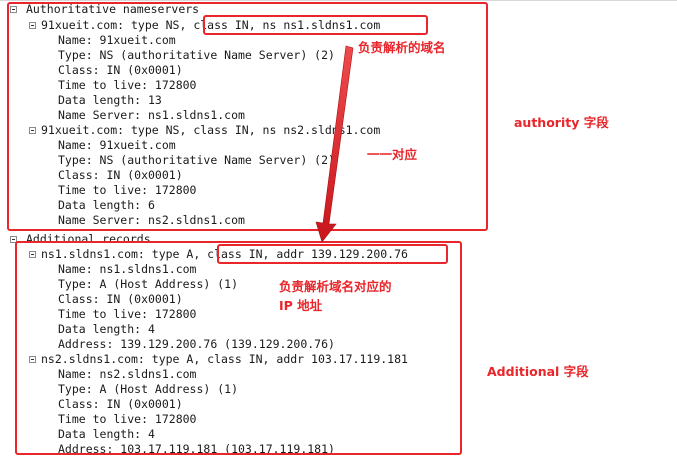  Describe the element at coordinates (335, 286) in the screenshot. I see `annotation-responsible-ip-line1: 负责解析域名对应的` at that location.